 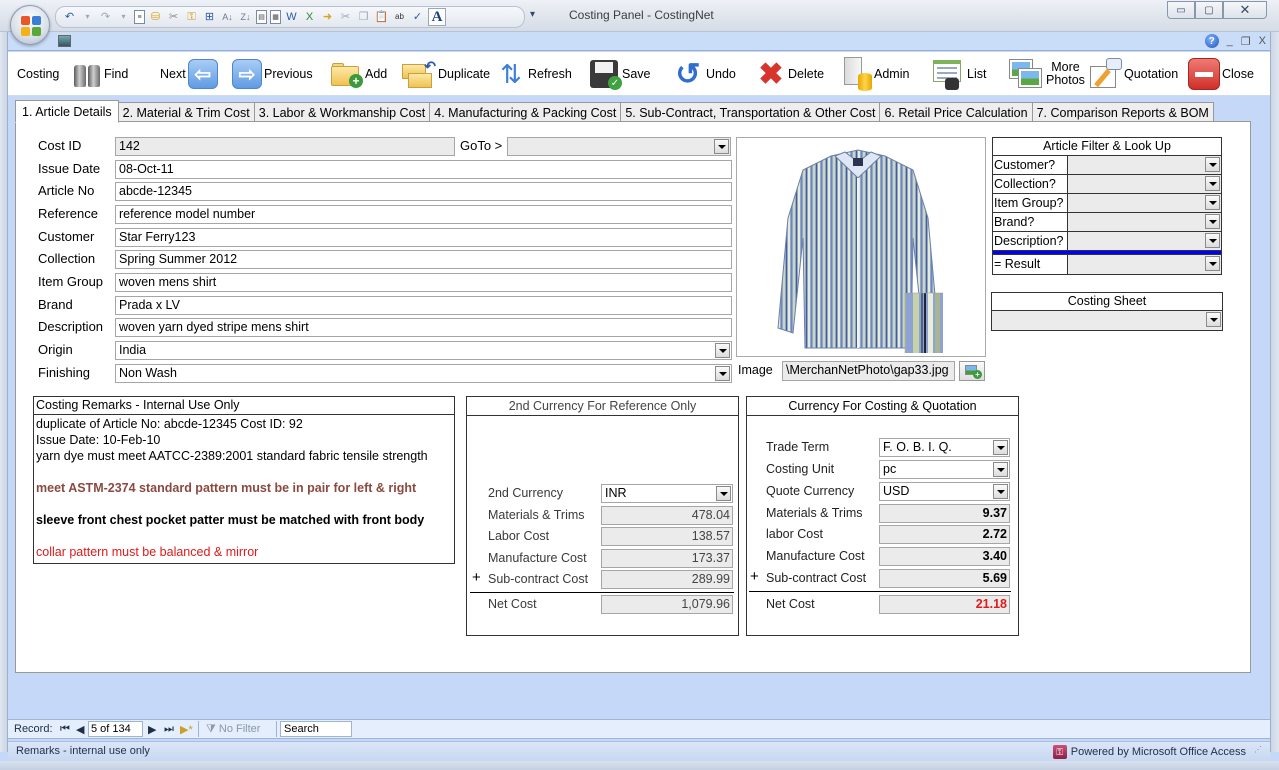 I want to click on tab-retail-price-calculation: 6. Retail Price Calculation, so click(x=956, y=112).